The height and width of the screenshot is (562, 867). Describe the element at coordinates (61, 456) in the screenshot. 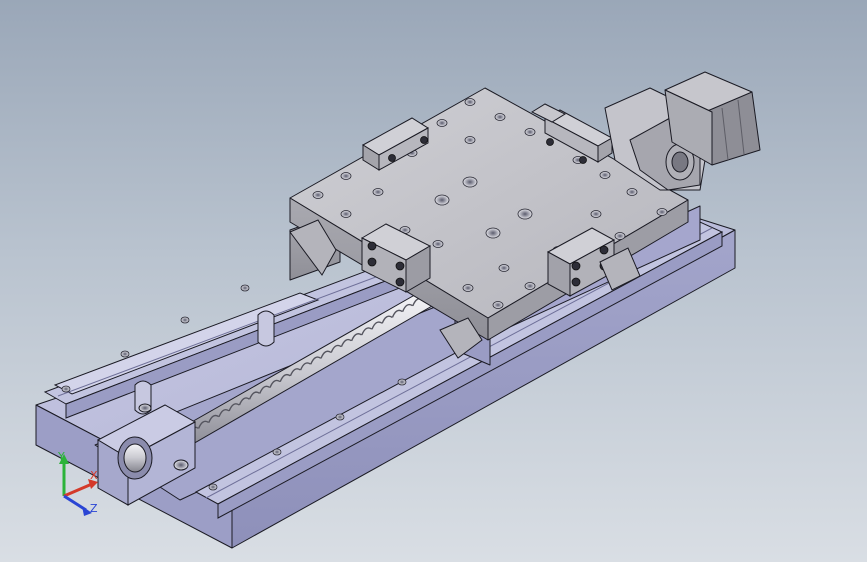

I see `y-axis-label: Y` at that location.